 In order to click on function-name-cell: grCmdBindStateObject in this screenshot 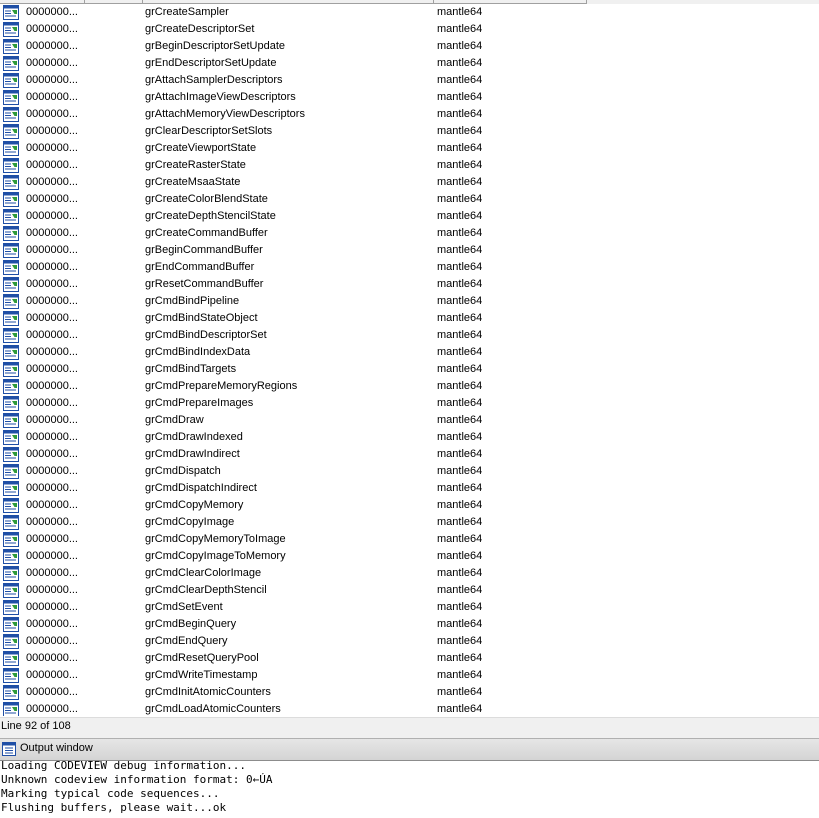, I will do `click(201, 318)`.